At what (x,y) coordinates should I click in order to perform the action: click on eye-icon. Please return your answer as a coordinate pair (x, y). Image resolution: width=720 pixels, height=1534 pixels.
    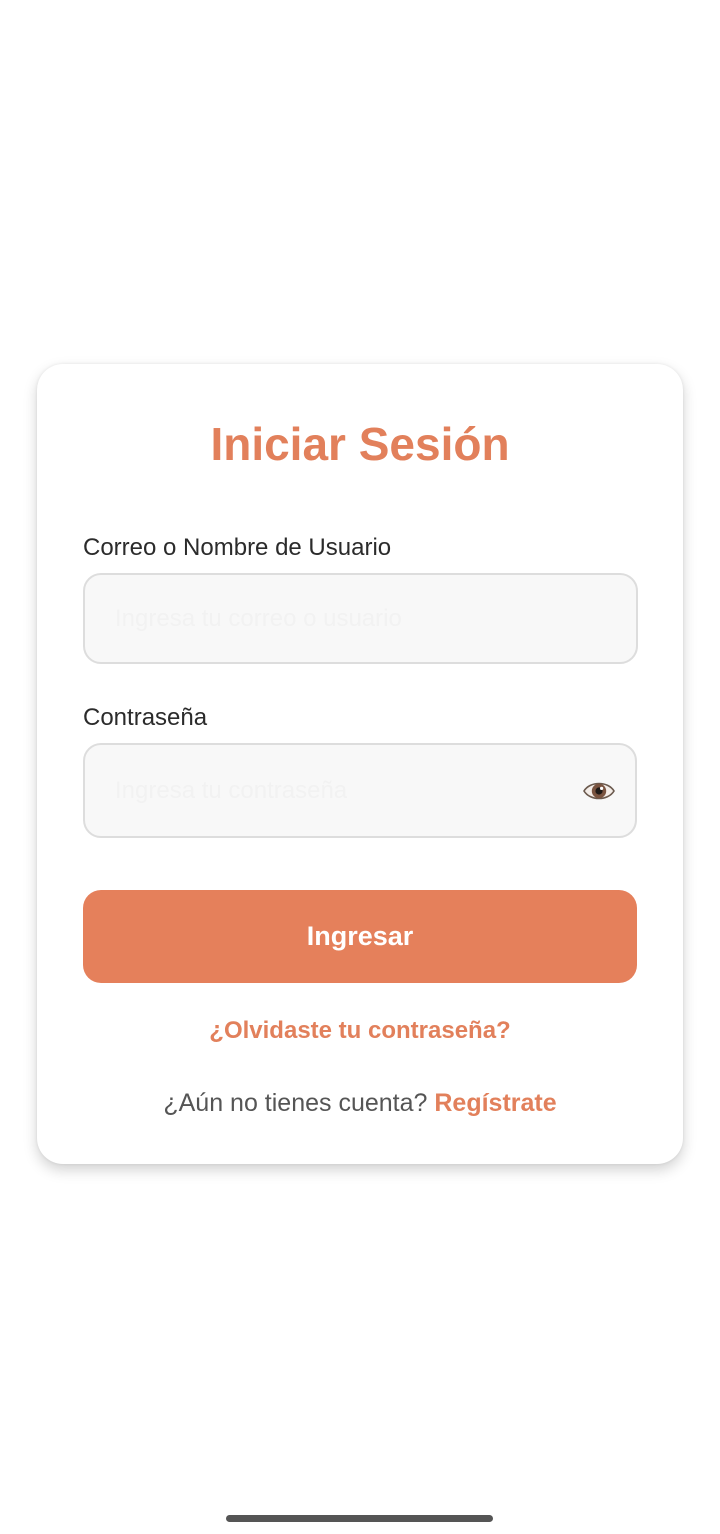
    Looking at the image, I should click on (599, 791).